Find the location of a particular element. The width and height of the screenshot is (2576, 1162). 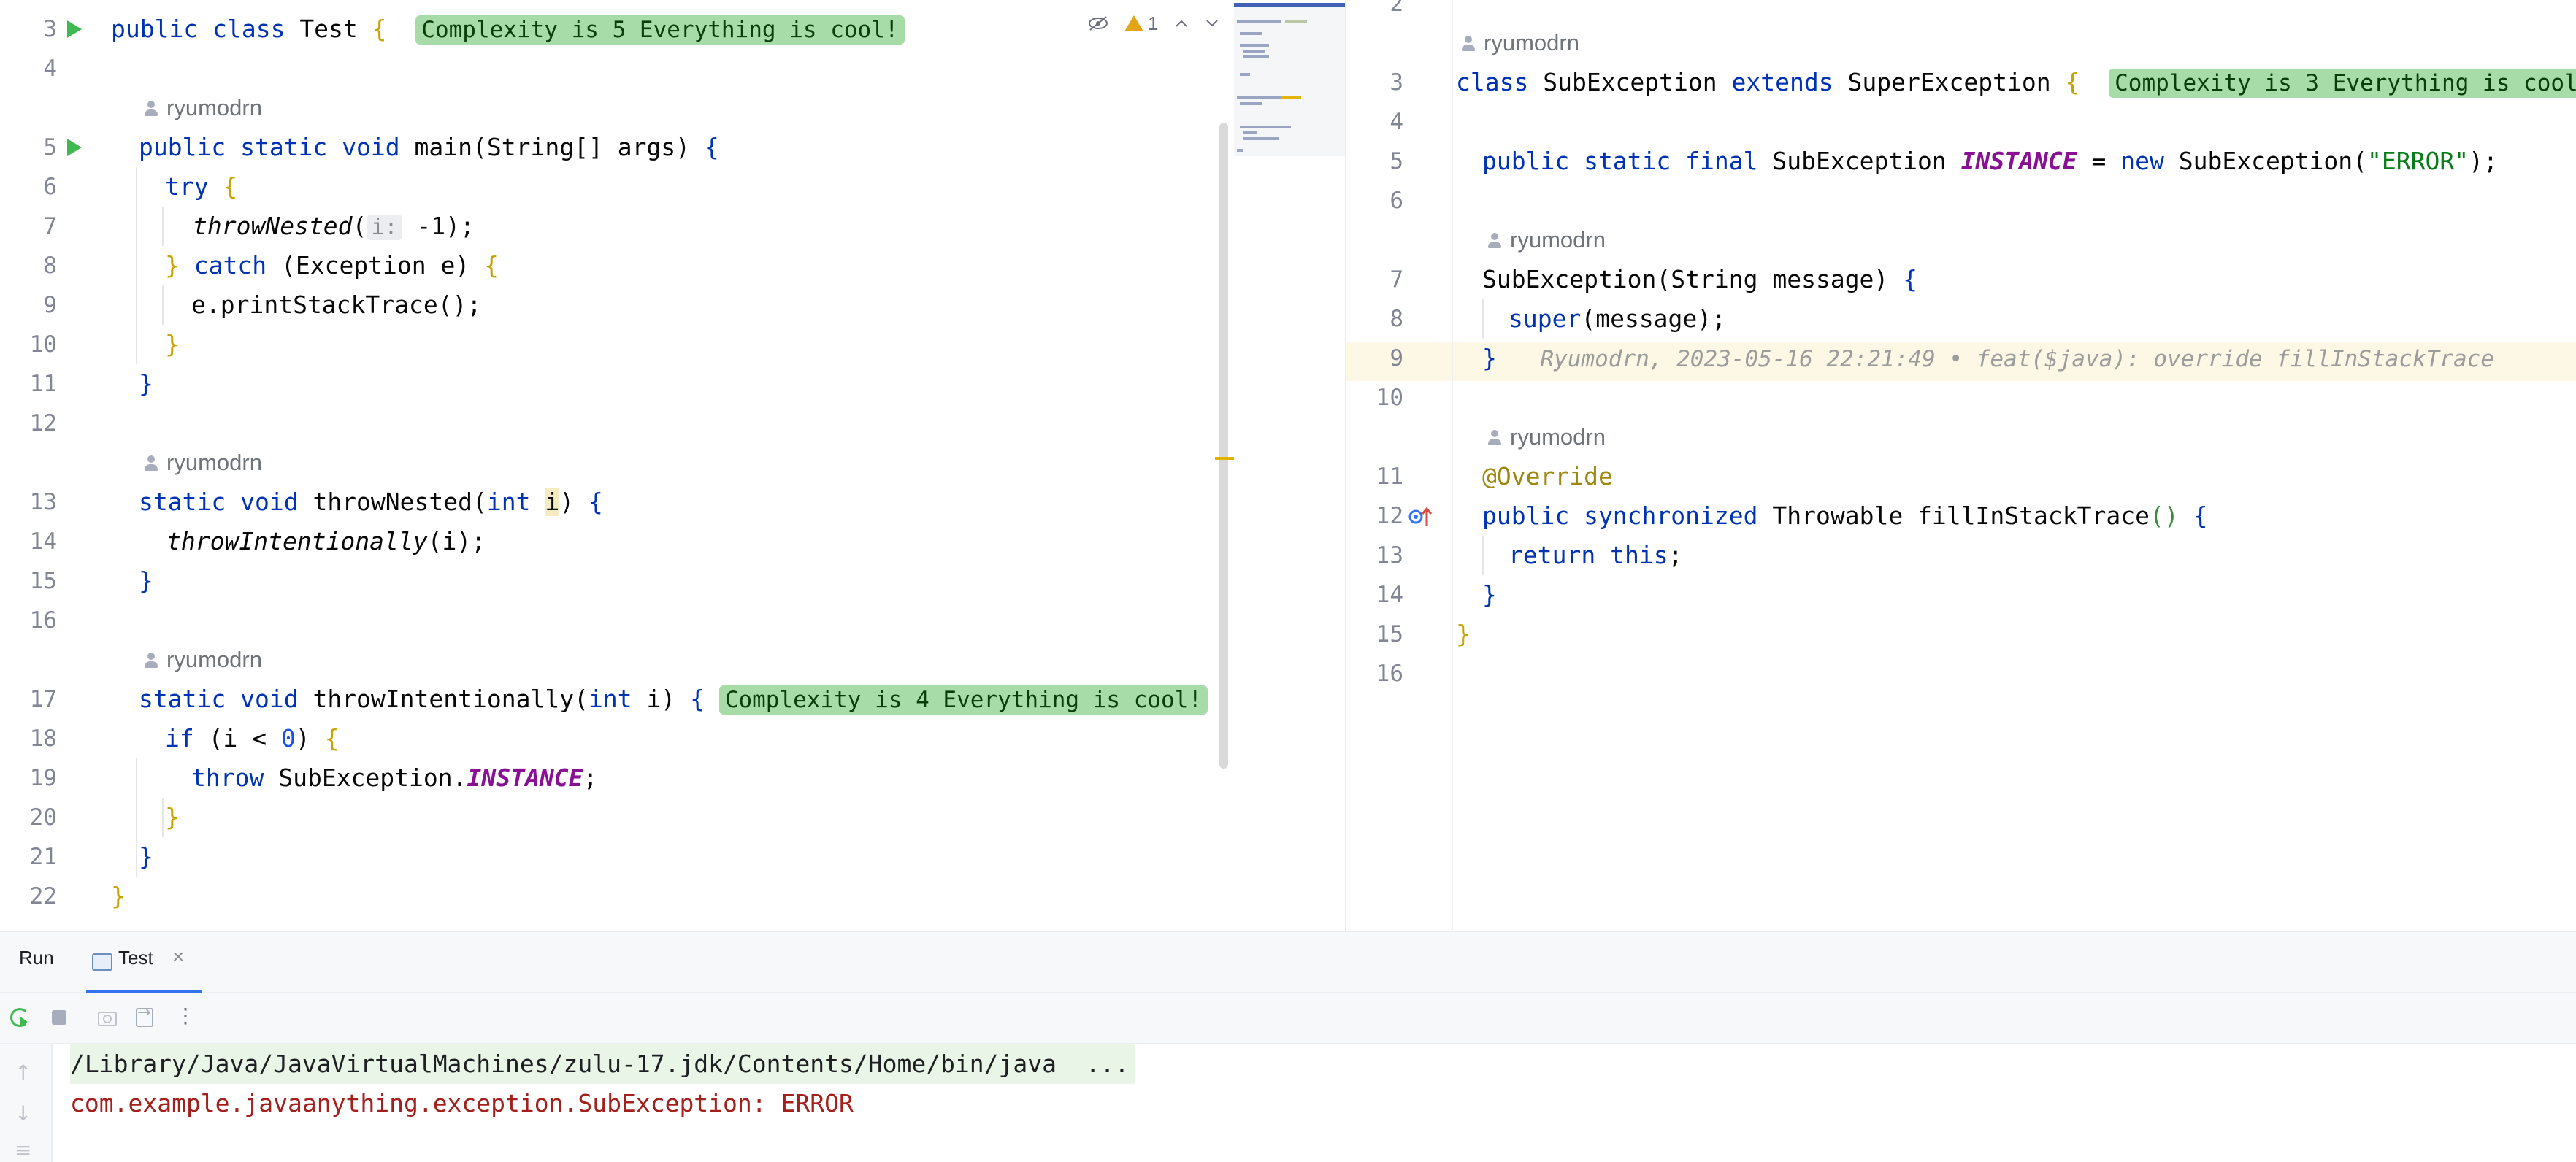

close-icon: × is located at coordinates (178, 957).